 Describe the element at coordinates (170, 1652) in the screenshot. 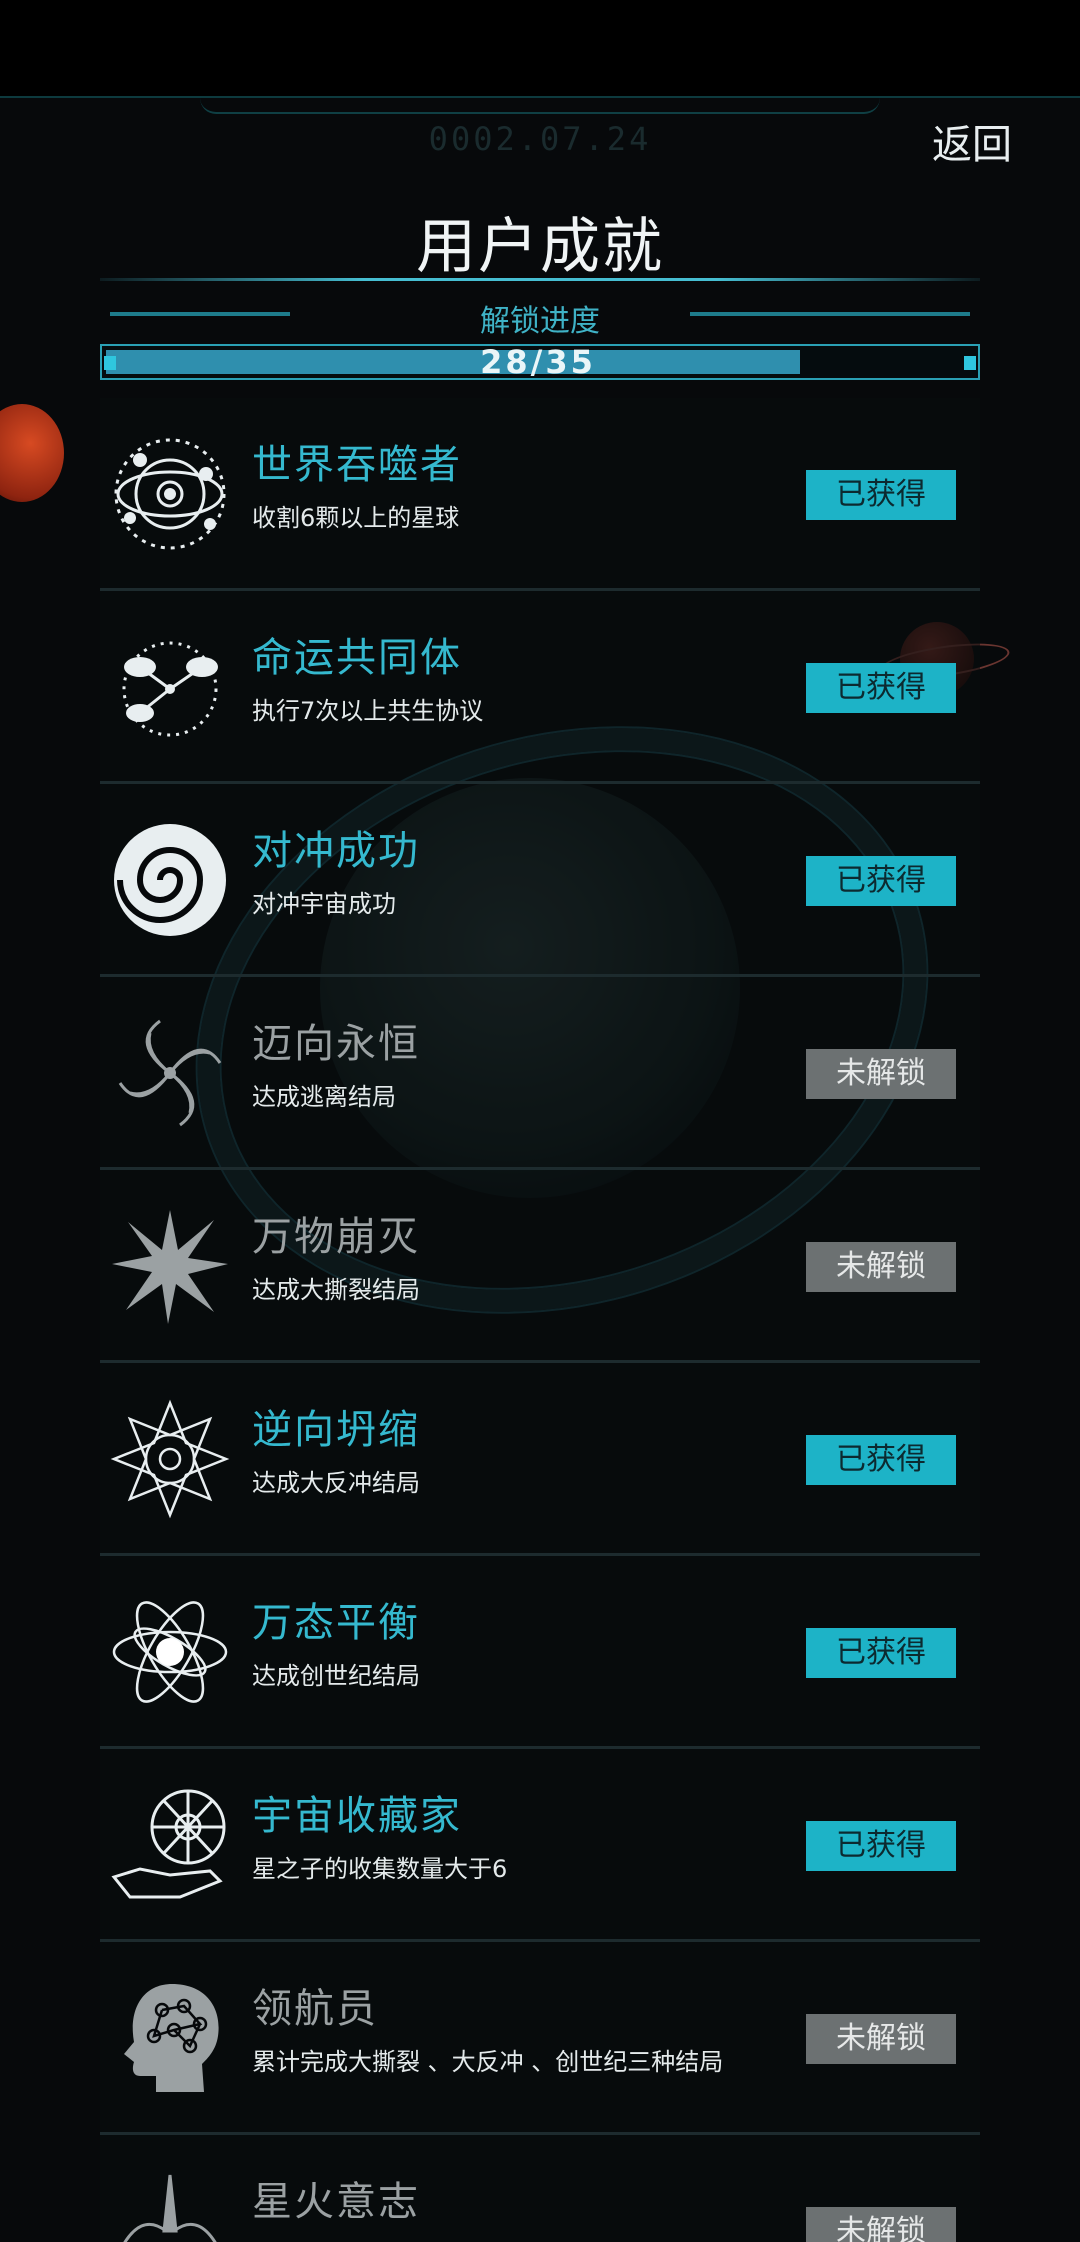

I see `atom-orbits-icon` at that location.